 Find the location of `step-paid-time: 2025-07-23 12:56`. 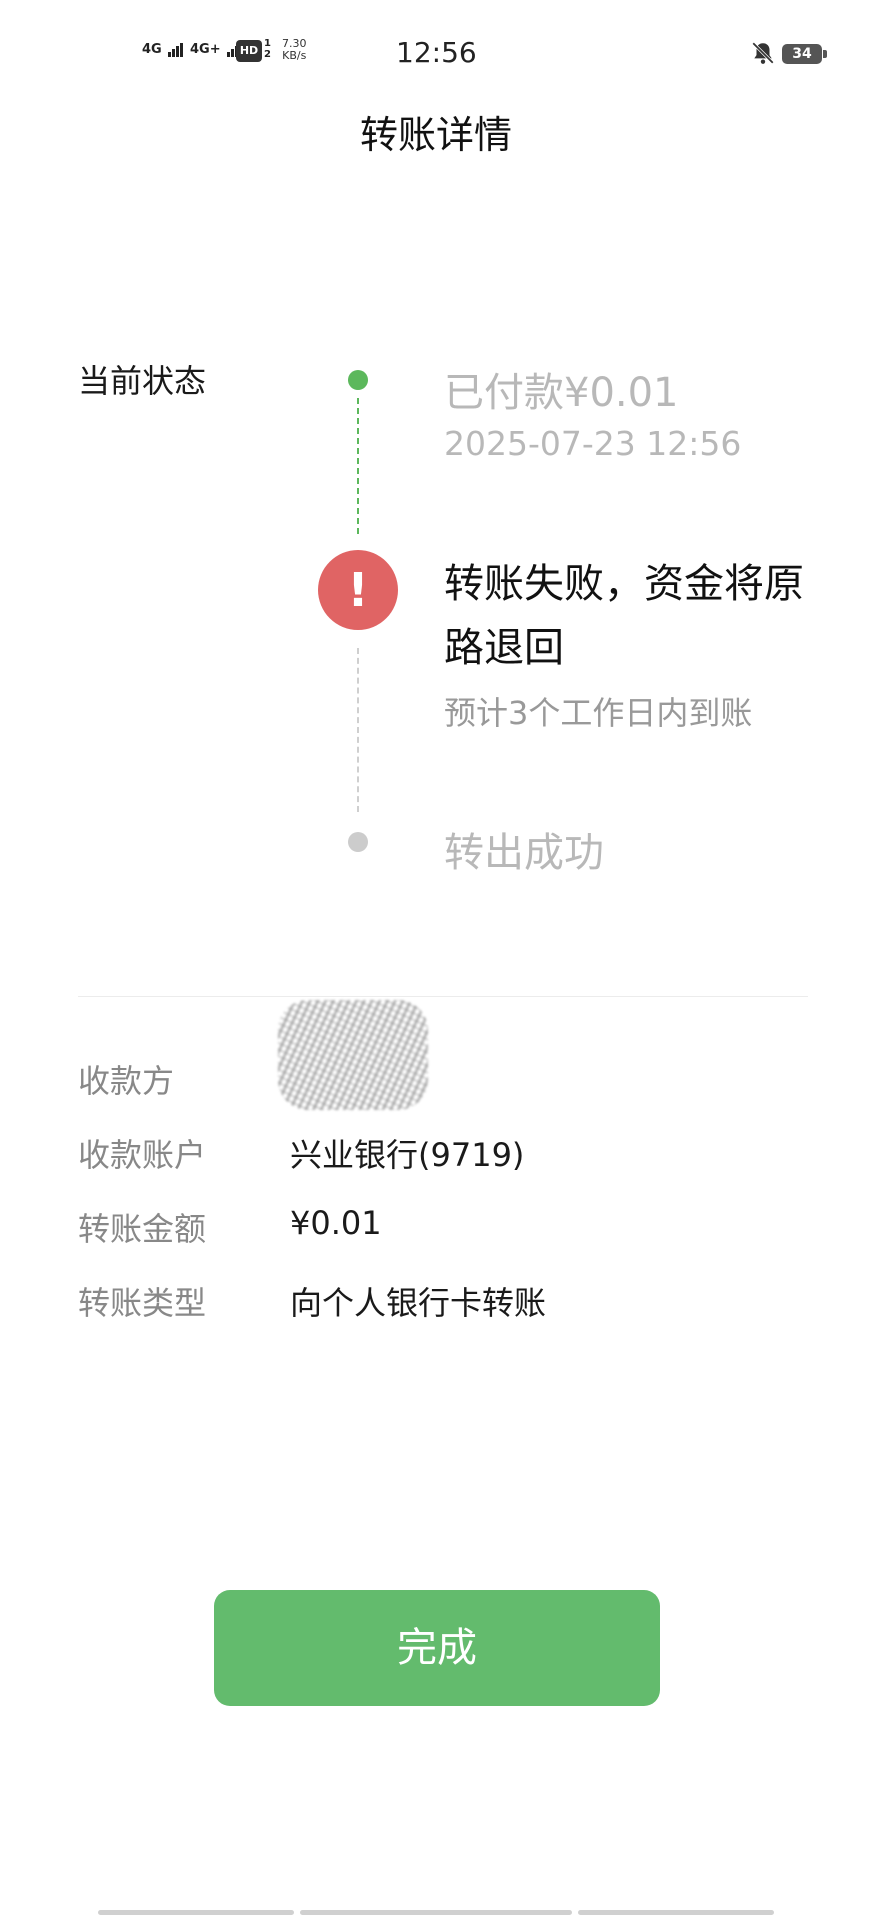

step-paid-time: 2025-07-23 12:56 is located at coordinates (593, 443).